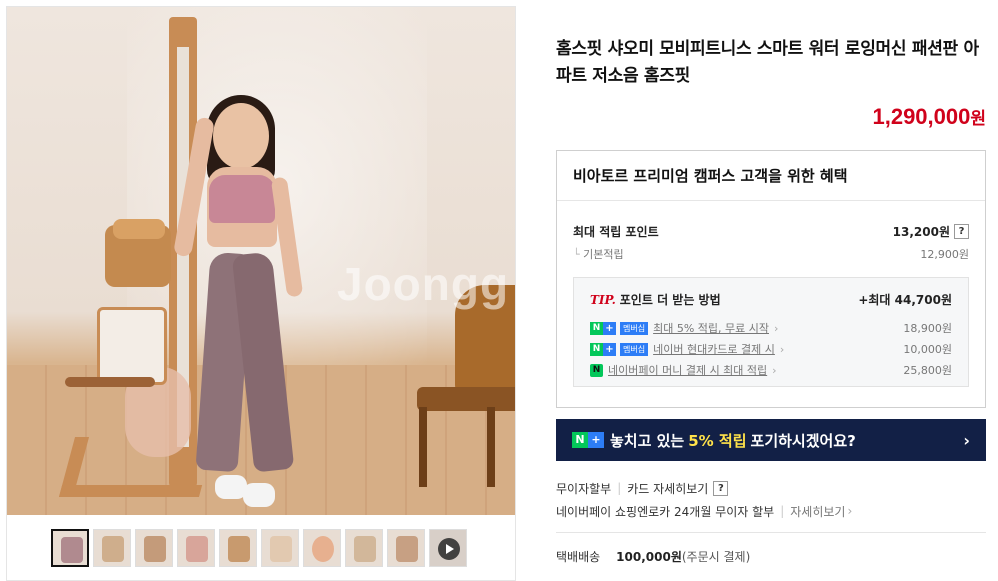  Describe the element at coordinates (927, 349) in the screenshot. I see `tip-value: 10,000원` at that location.